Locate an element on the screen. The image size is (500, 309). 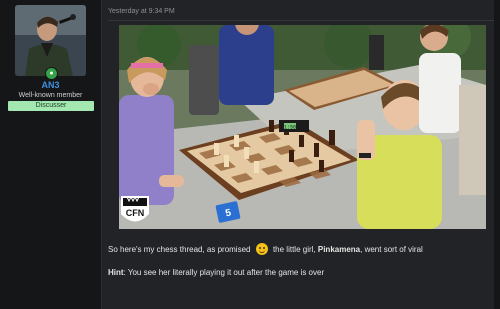
hint-label: Hint is located at coordinates (116, 272).